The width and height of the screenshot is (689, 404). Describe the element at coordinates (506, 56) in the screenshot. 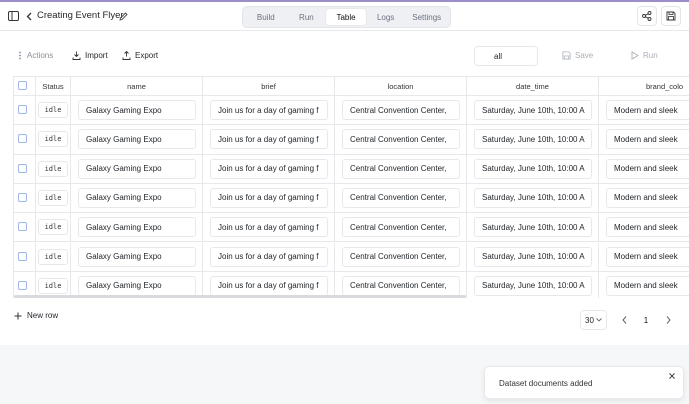

I see `dataset-filter-select: all` at that location.